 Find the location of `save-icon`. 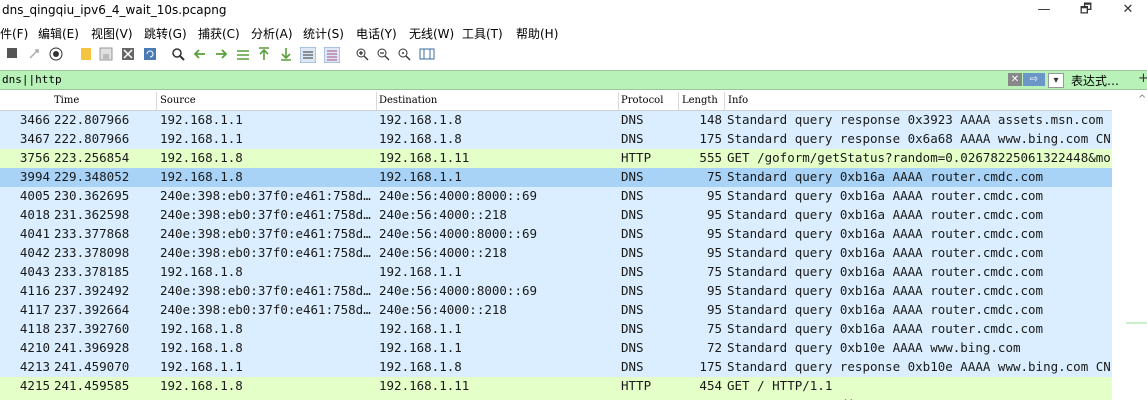

save-icon is located at coordinates (106, 55).